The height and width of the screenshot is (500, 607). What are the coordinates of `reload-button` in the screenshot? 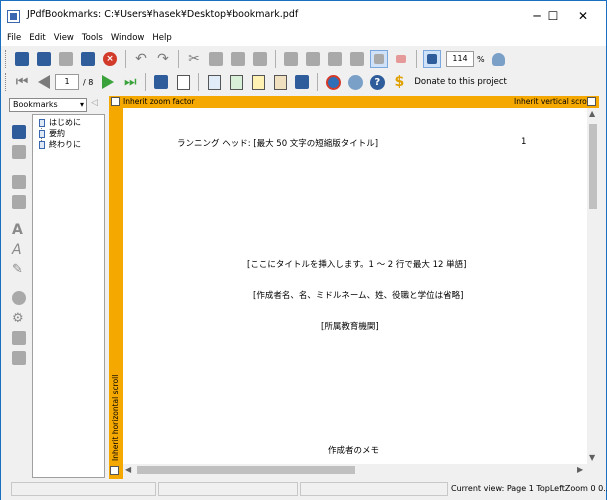 It's located at (66, 59).